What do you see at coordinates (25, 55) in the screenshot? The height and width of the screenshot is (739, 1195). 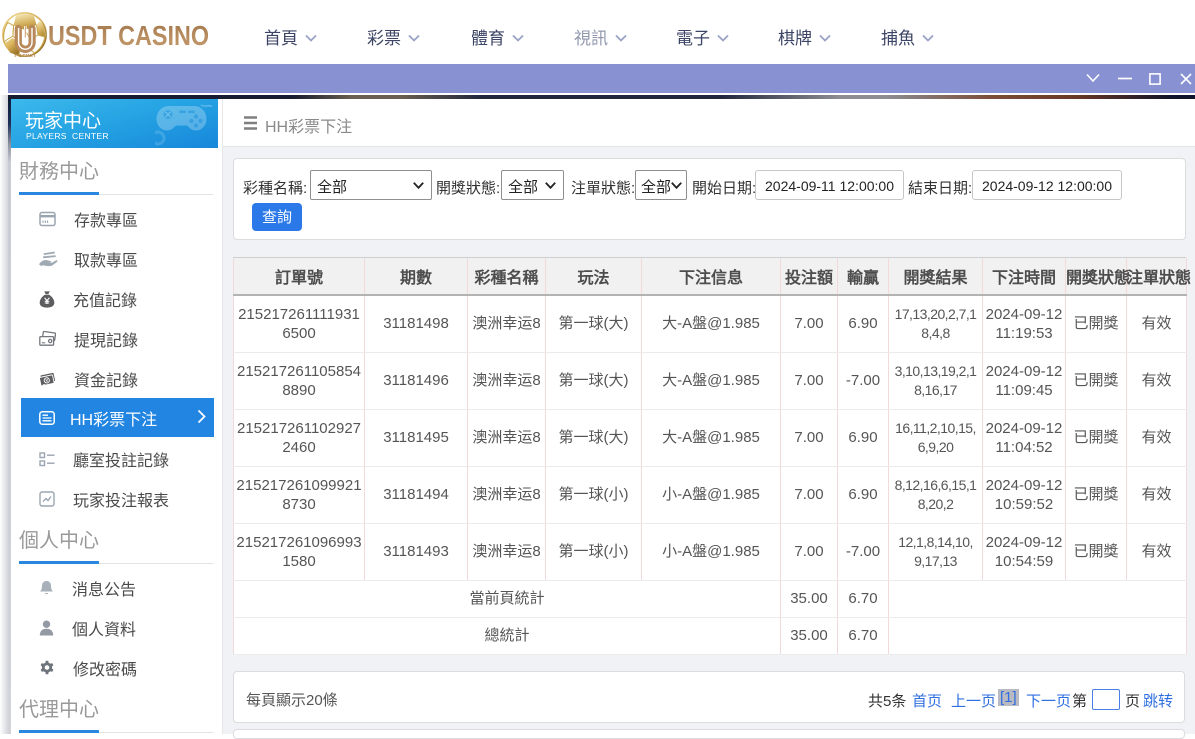 I see `svg-text: CASINO` at bounding box center [25, 55].